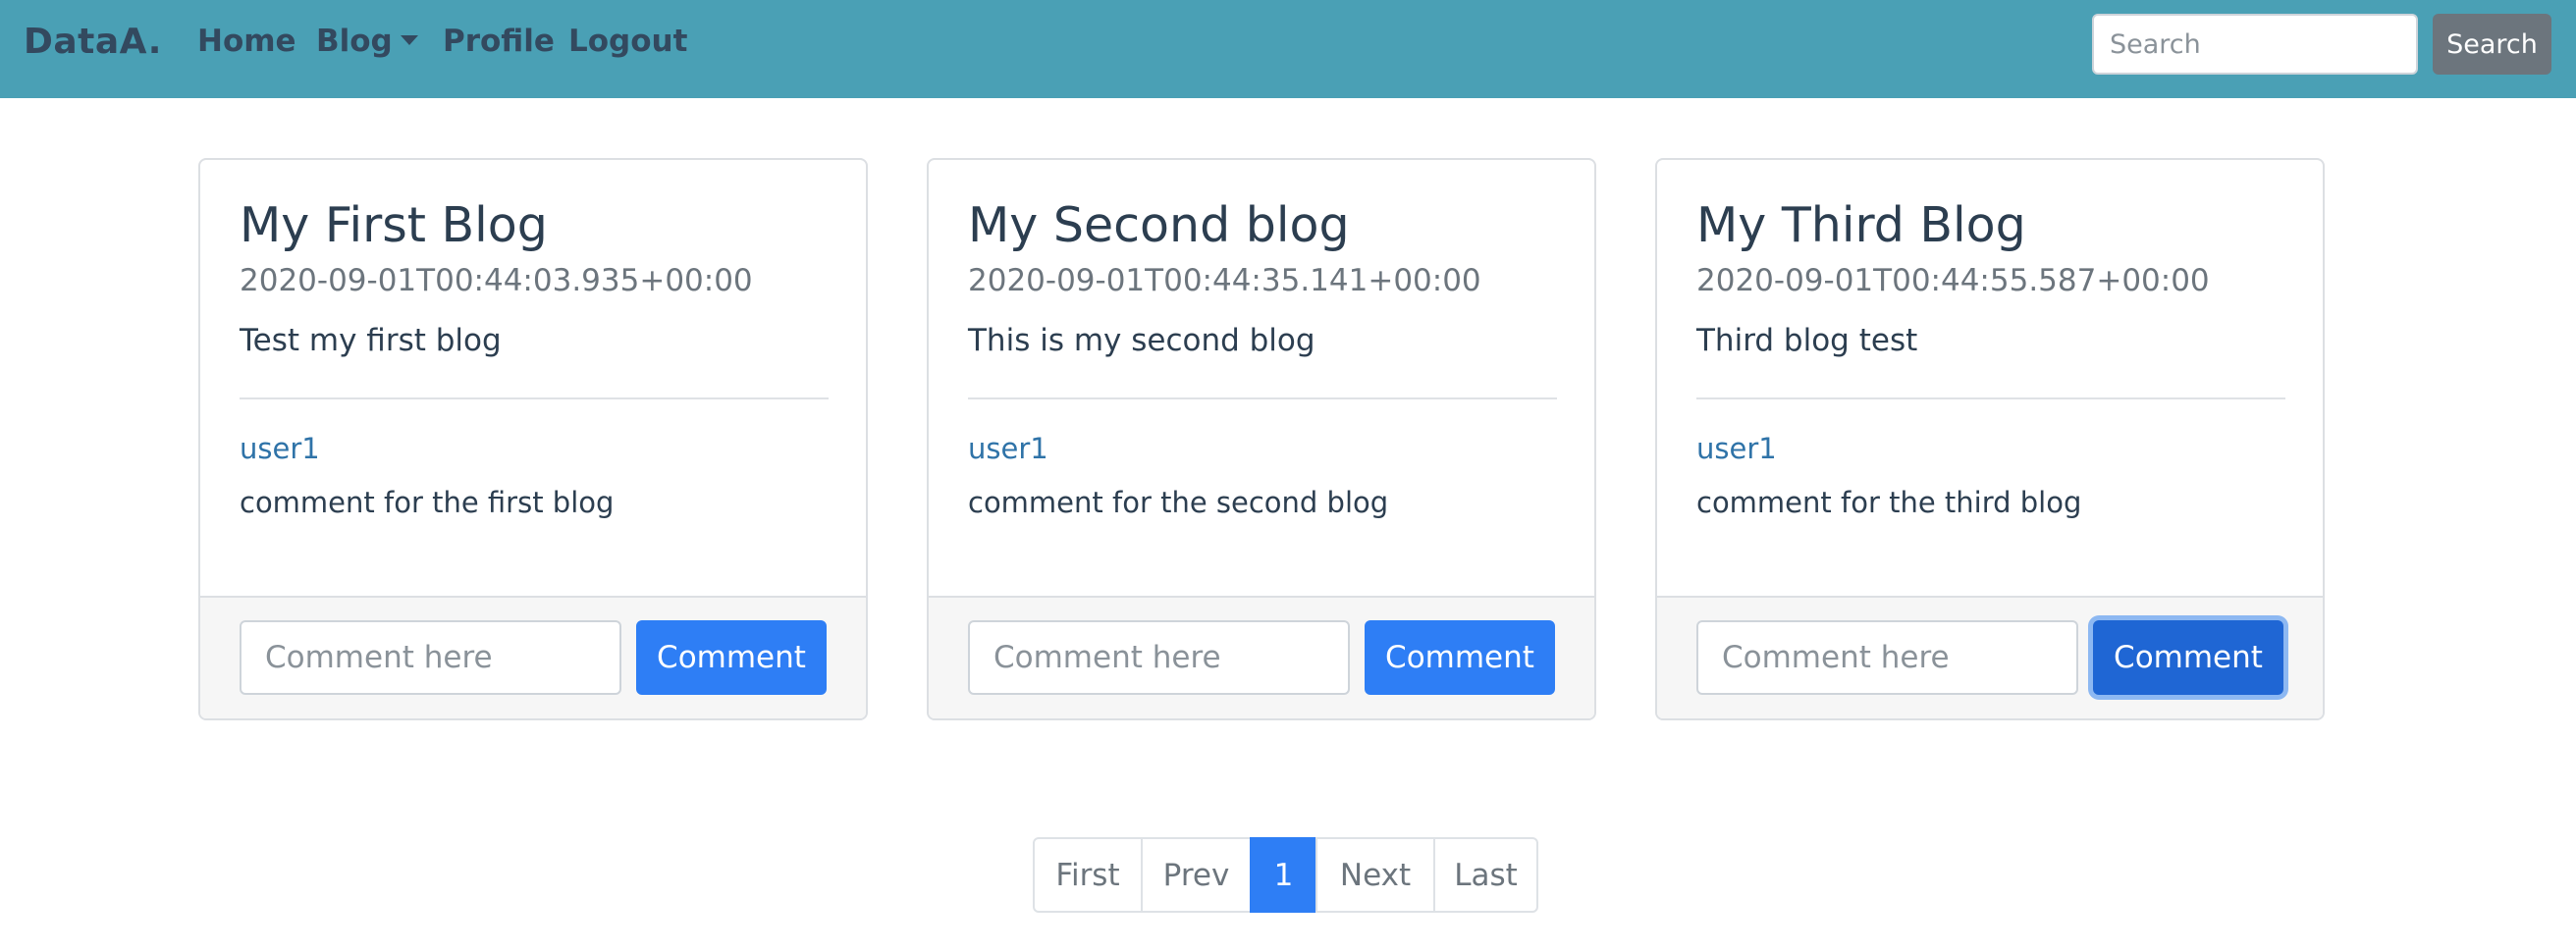 The image size is (2576, 952). Describe the element at coordinates (427, 502) in the screenshot. I see `comment-text: comment for the first blog` at that location.